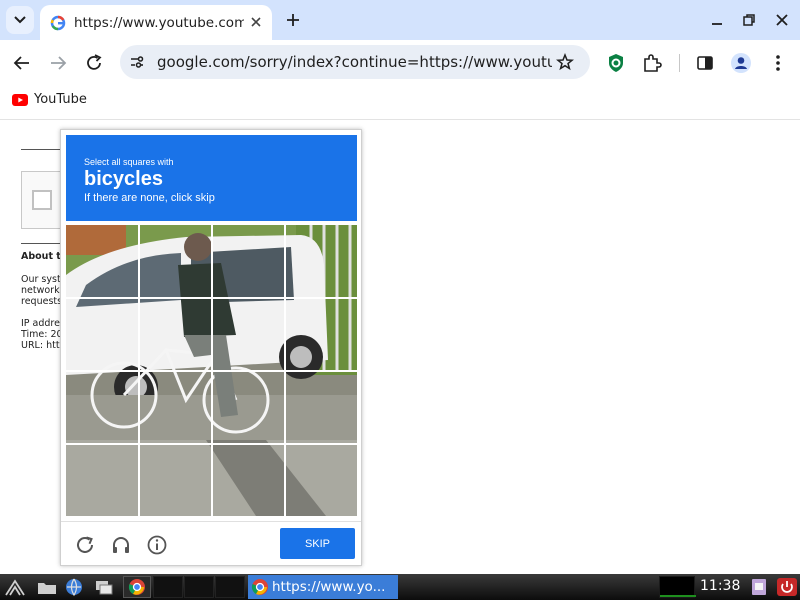 Image resolution: width=800 pixels, height=600 pixels. I want to click on chevron-down-icon, so click(20, 20).